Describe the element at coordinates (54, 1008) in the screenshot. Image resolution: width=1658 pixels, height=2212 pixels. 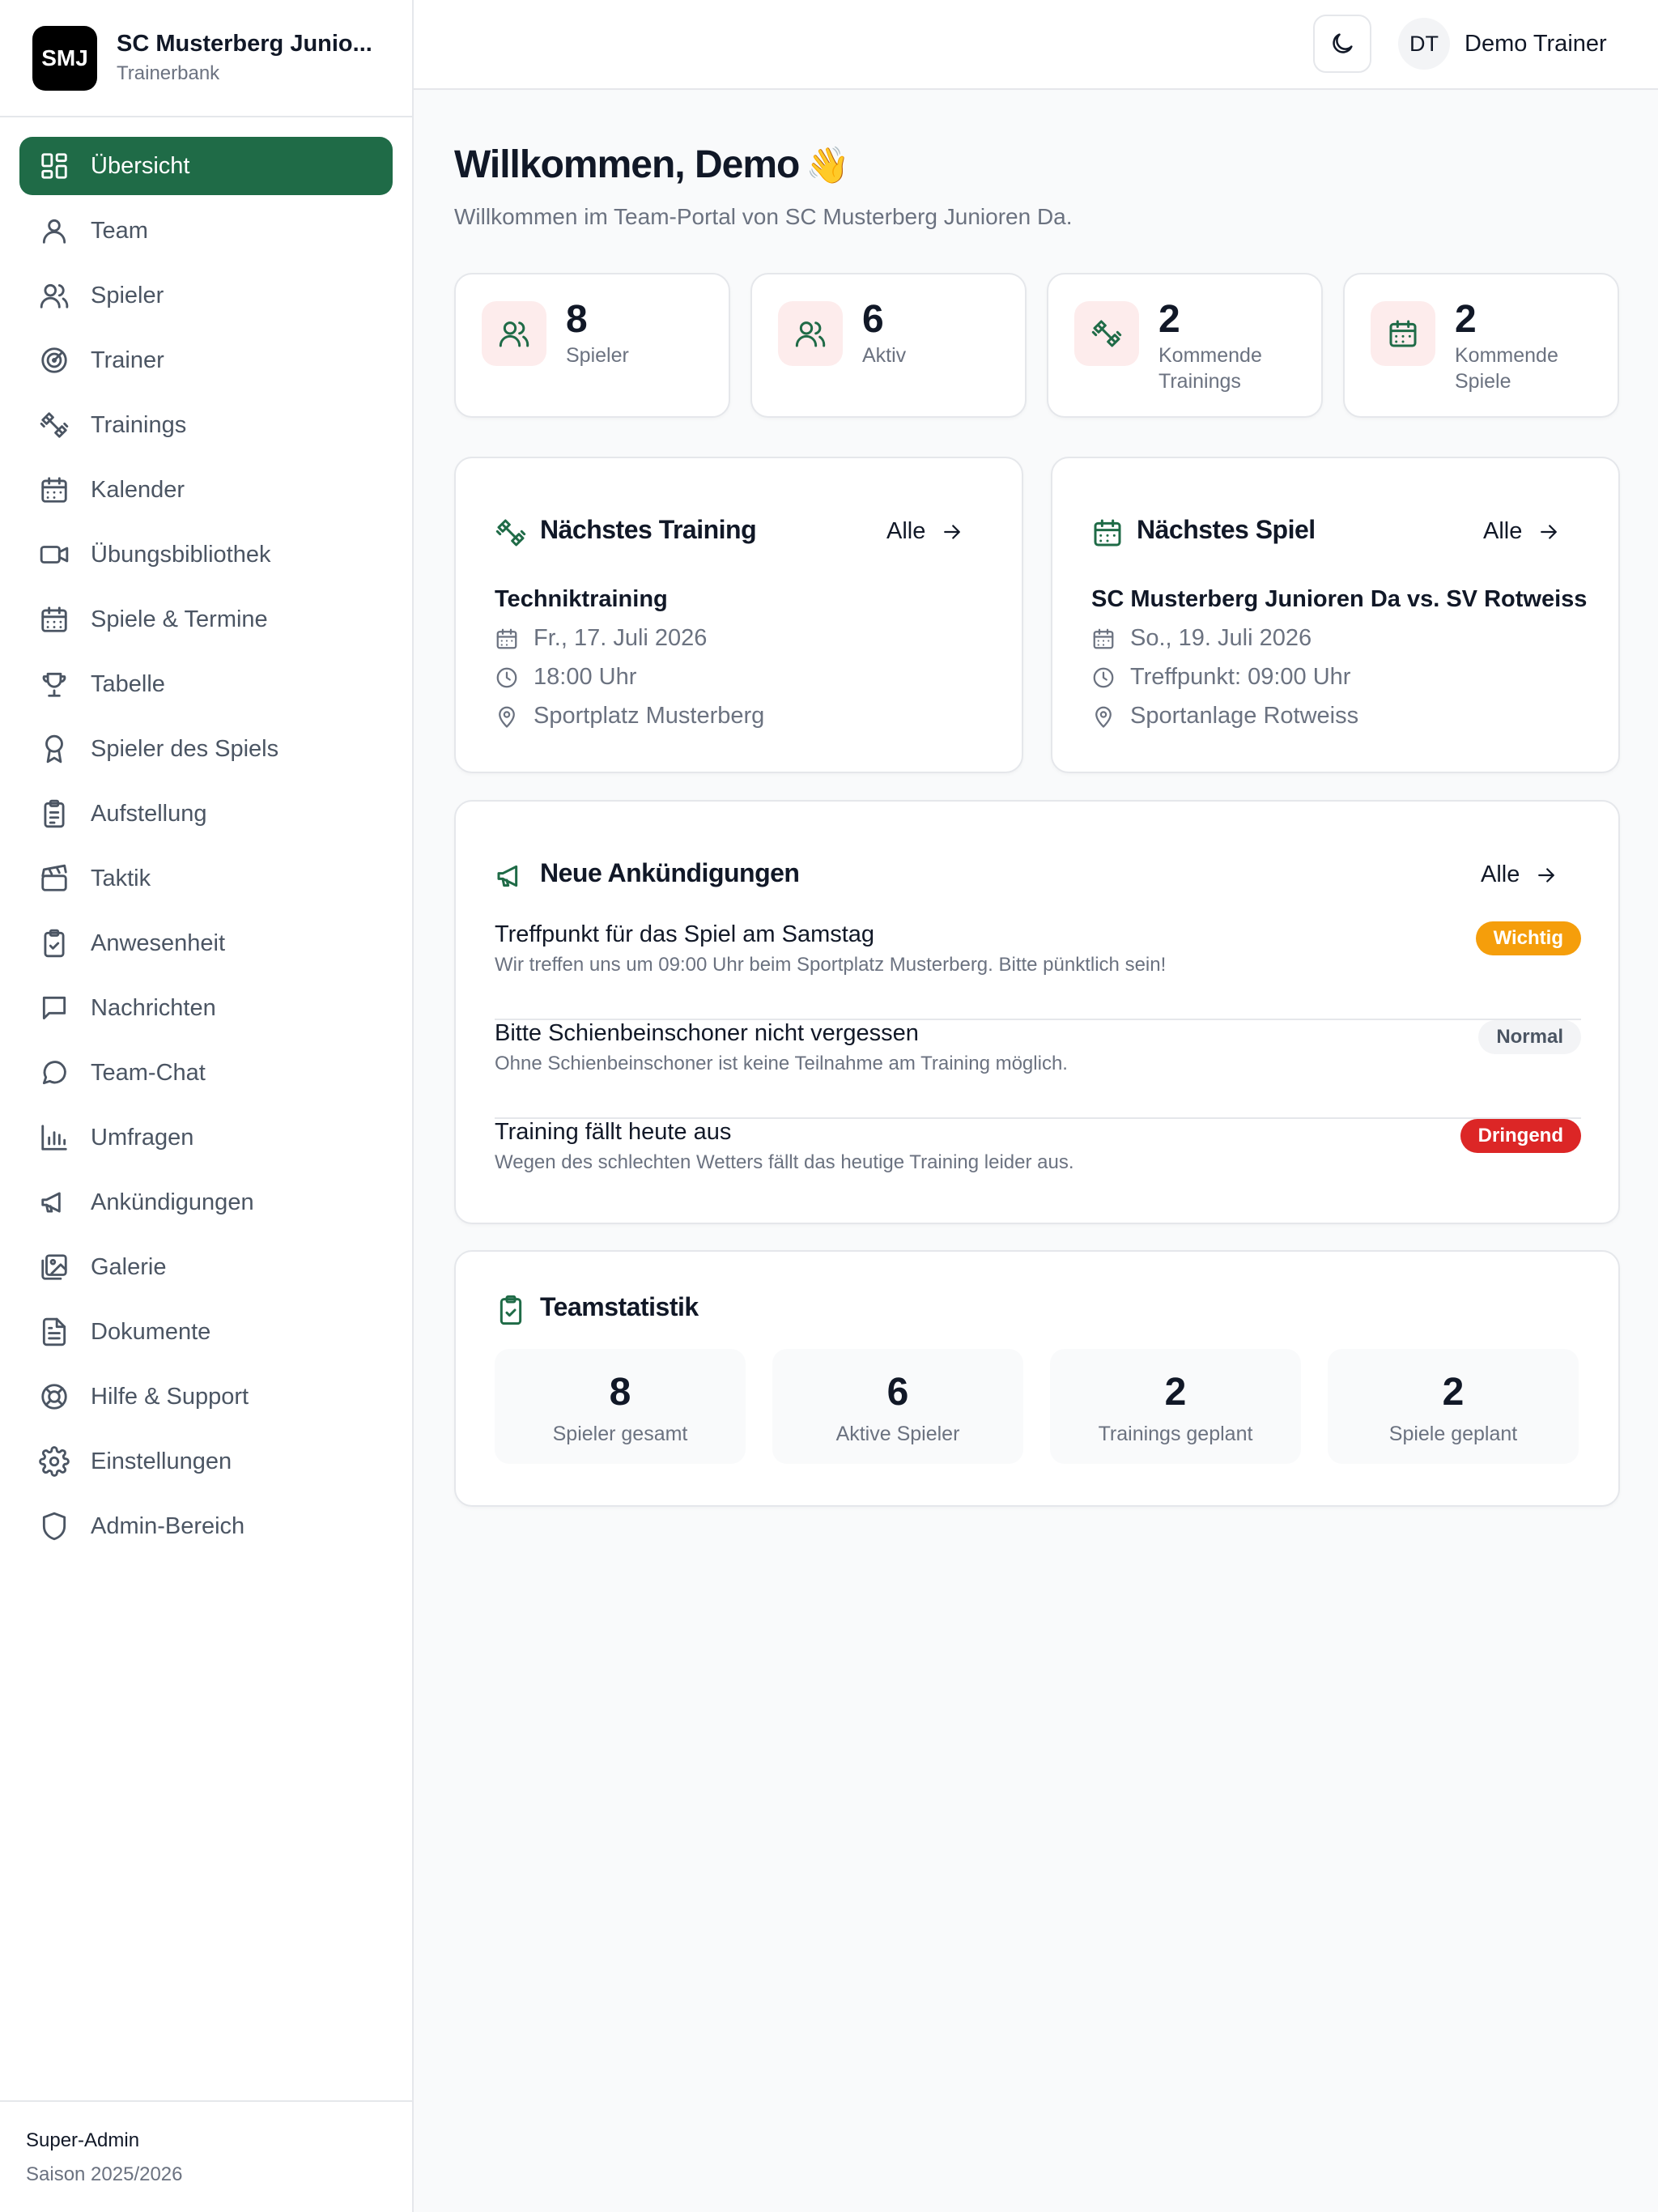
I see `message-square-icon` at that location.